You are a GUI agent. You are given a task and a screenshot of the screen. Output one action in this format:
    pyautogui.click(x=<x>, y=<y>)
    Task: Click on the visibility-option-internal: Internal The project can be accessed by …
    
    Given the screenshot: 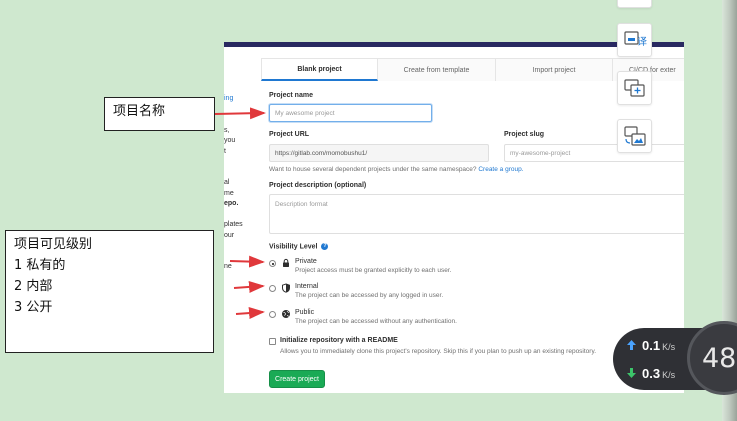 What is the action you would take?
    pyautogui.click(x=356, y=291)
    